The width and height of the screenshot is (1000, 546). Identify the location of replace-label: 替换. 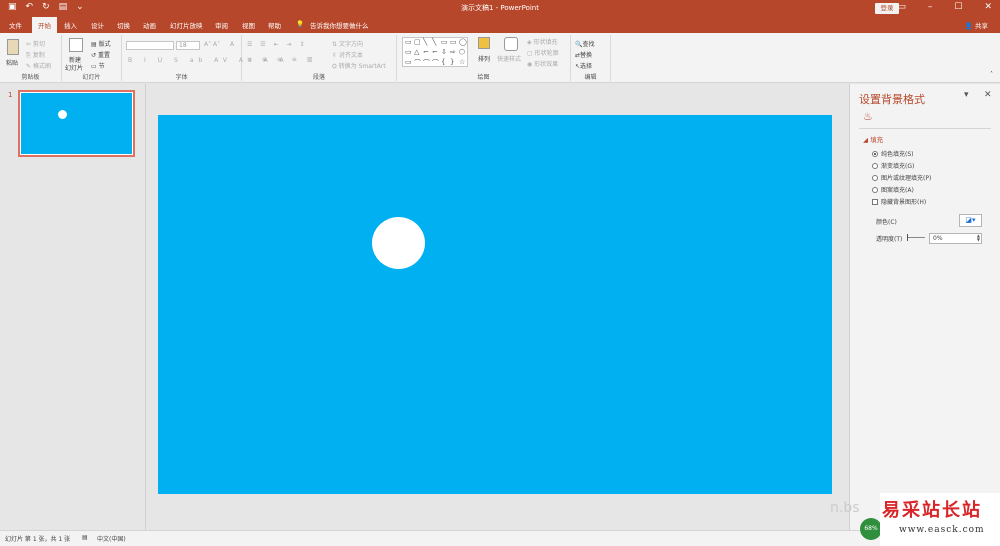
(586, 55).